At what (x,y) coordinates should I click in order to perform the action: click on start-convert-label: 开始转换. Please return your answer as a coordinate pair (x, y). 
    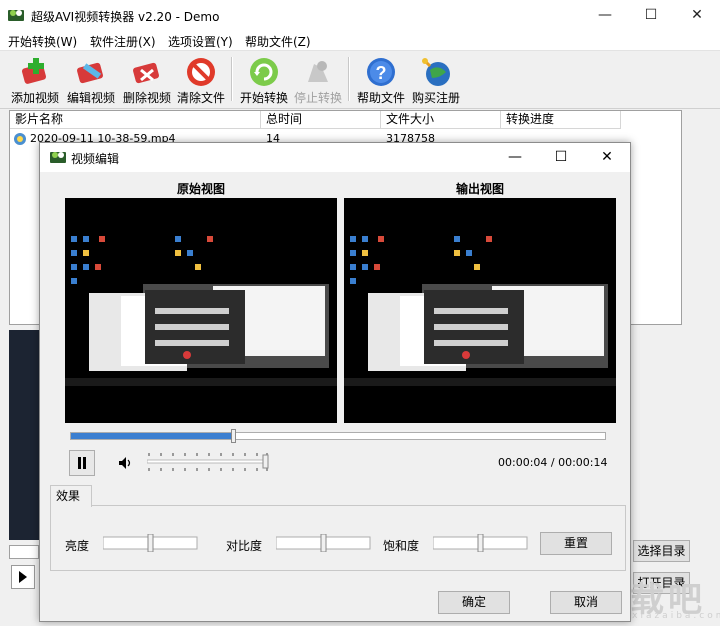
    Looking at the image, I should click on (263, 98).